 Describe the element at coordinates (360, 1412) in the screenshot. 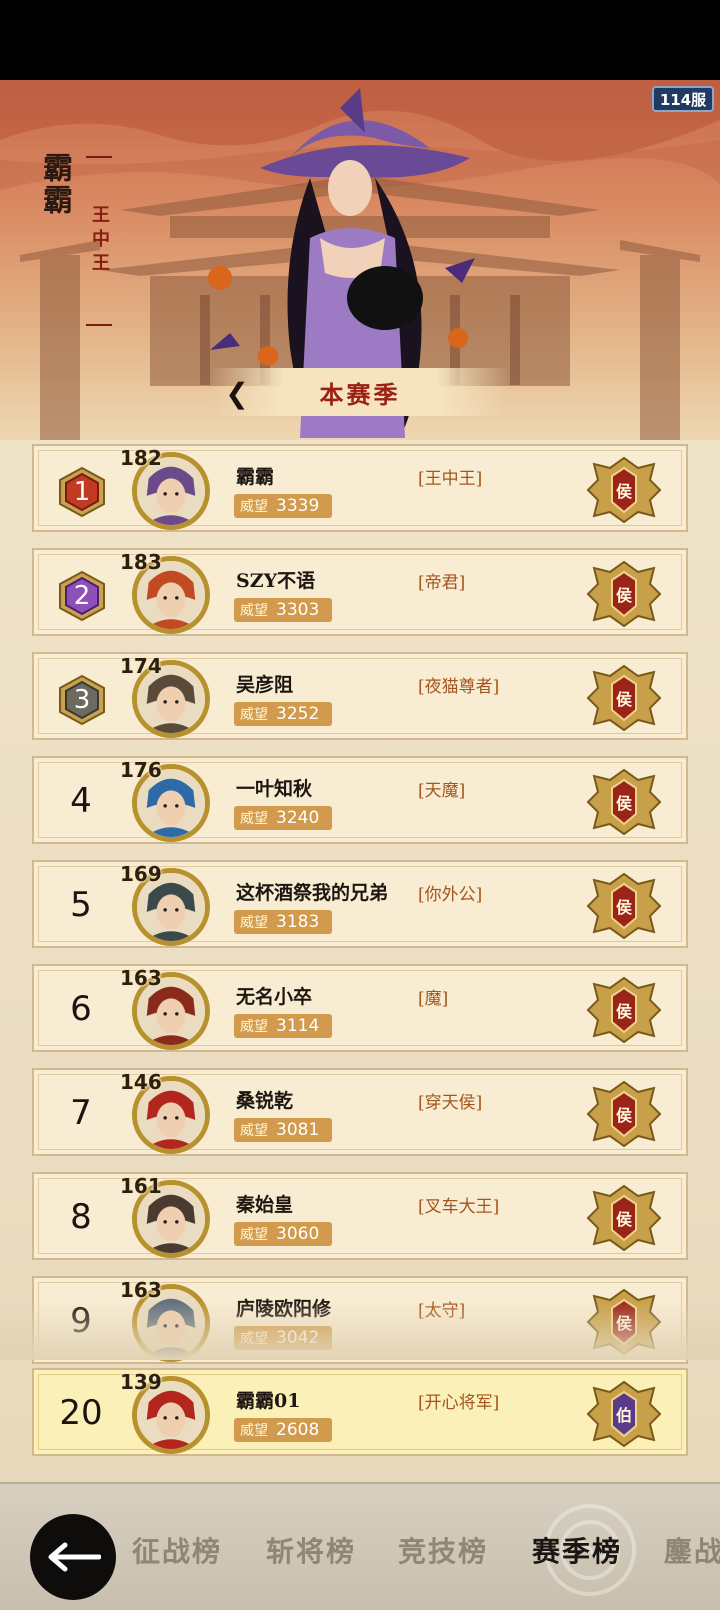

I see `self-rank-row: 20 139 霸霸01 威望 2608 [开心将军] 伯` at that location.